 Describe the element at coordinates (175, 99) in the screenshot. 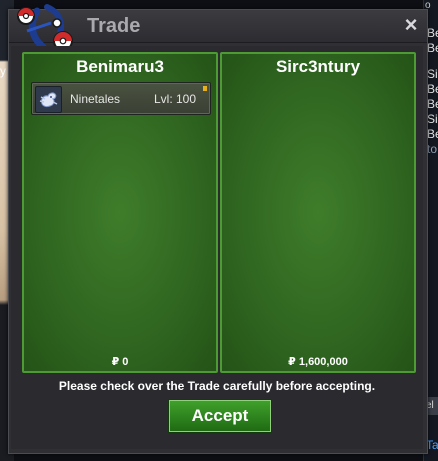

I see `item-pokemon-level: Lvl: 100` at that location.